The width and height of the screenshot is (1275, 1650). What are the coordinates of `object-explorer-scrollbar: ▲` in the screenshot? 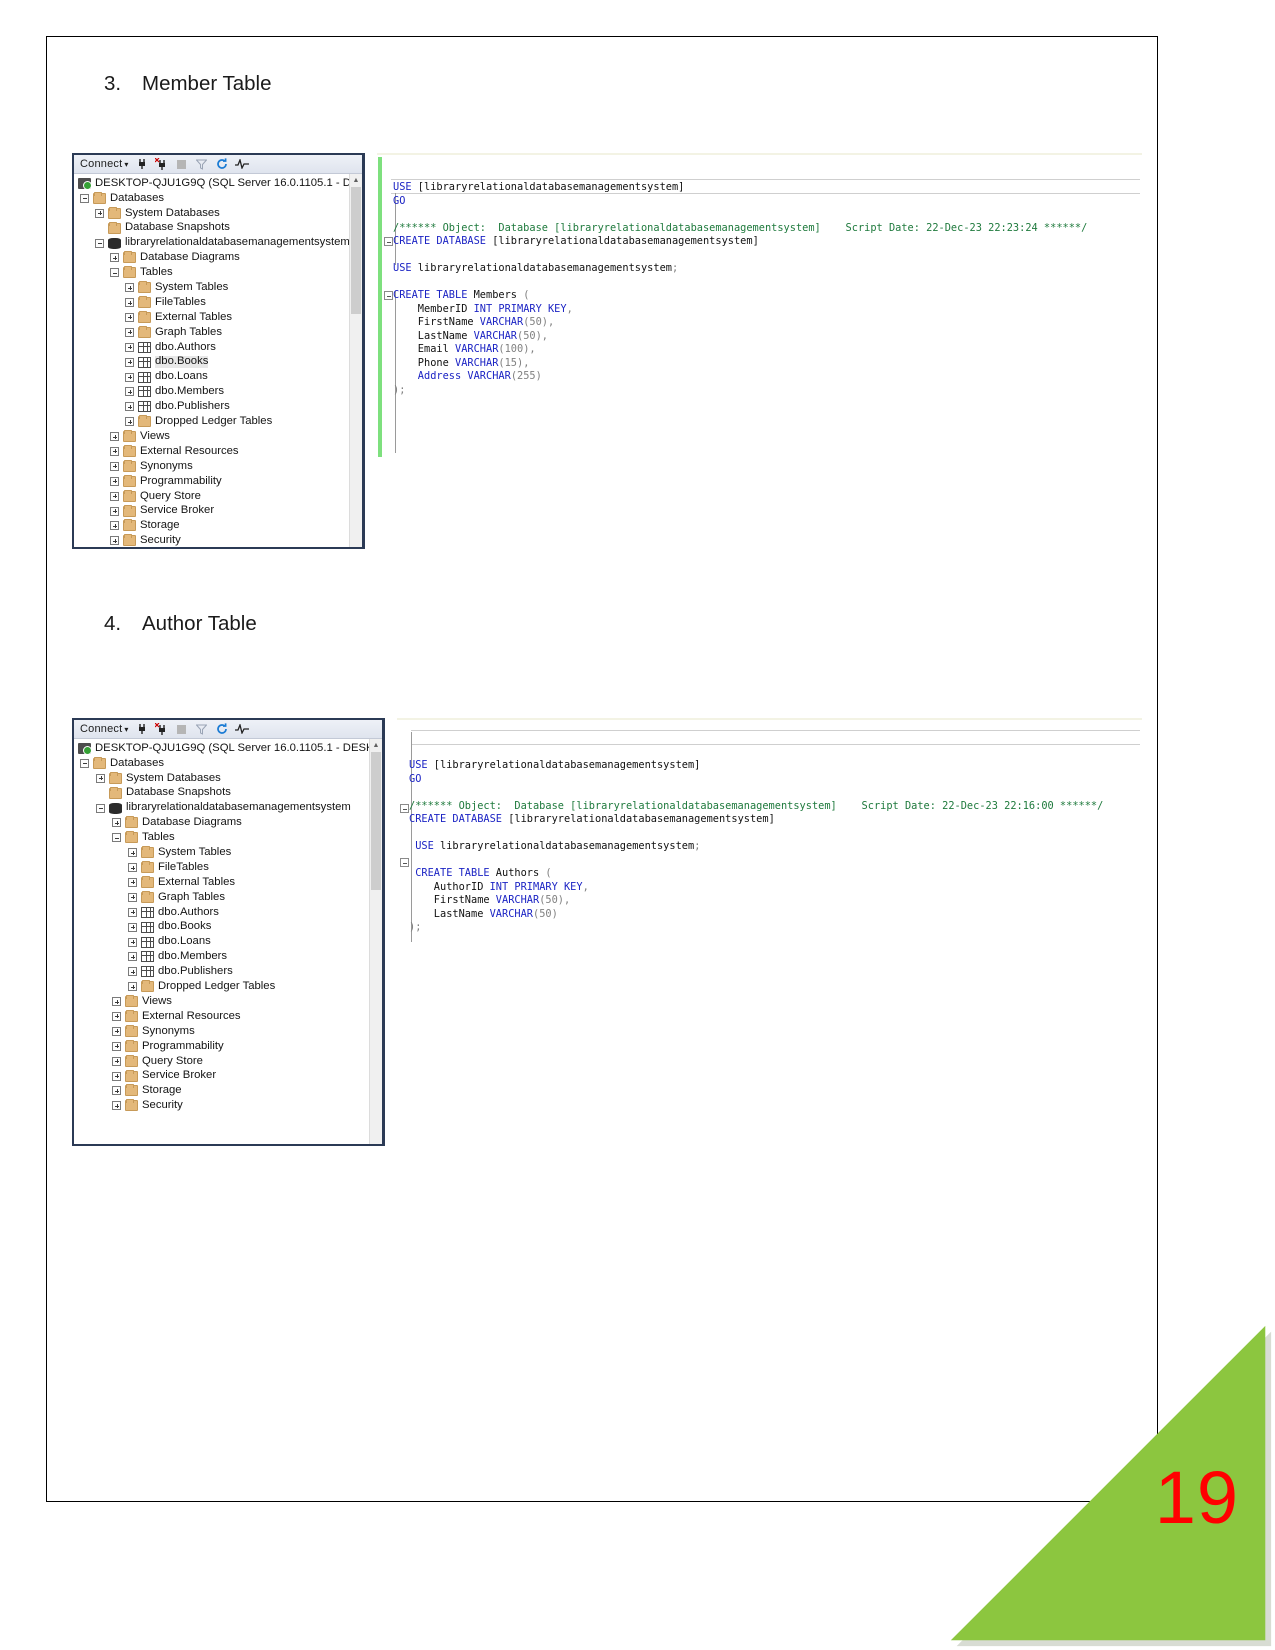 It's located at (375, 941).